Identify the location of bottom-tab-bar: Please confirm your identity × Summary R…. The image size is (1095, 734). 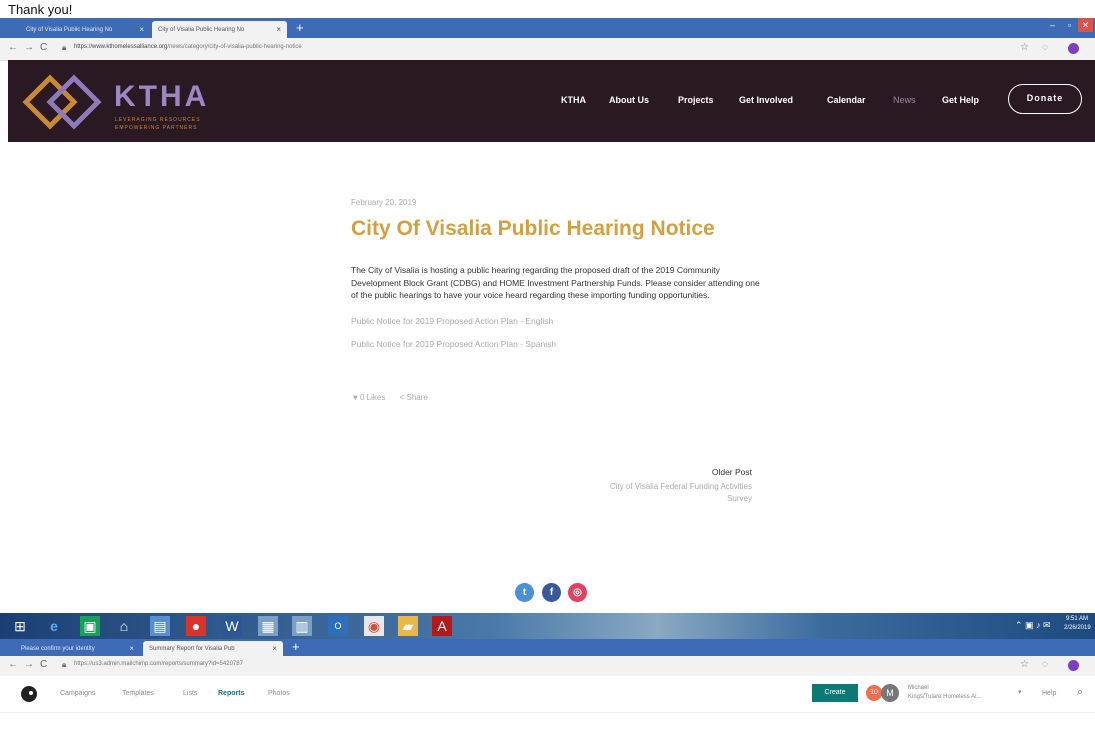
(547, 647).